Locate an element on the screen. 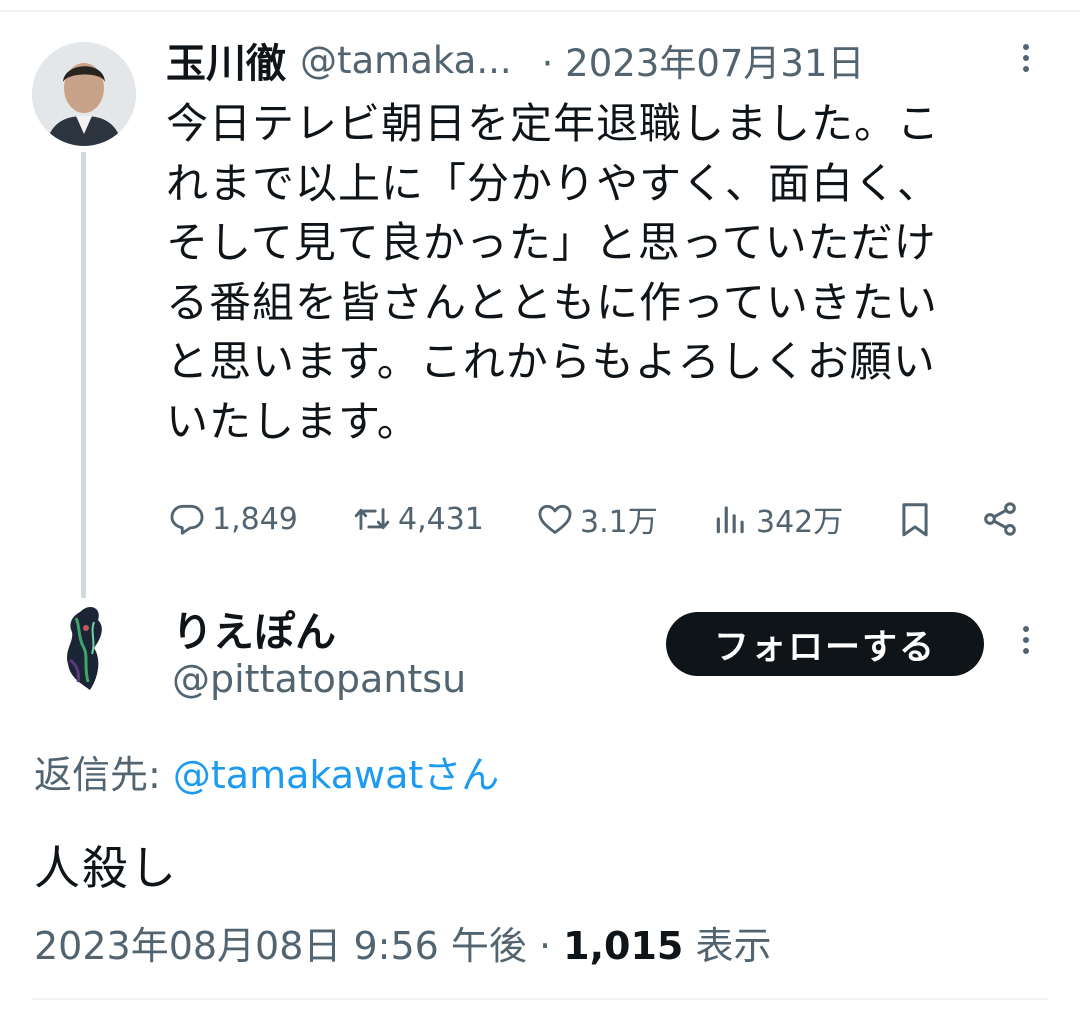  parent-action-bar: 1,849 4,431 3.1万 342万 is located at coordinates (606, 519).